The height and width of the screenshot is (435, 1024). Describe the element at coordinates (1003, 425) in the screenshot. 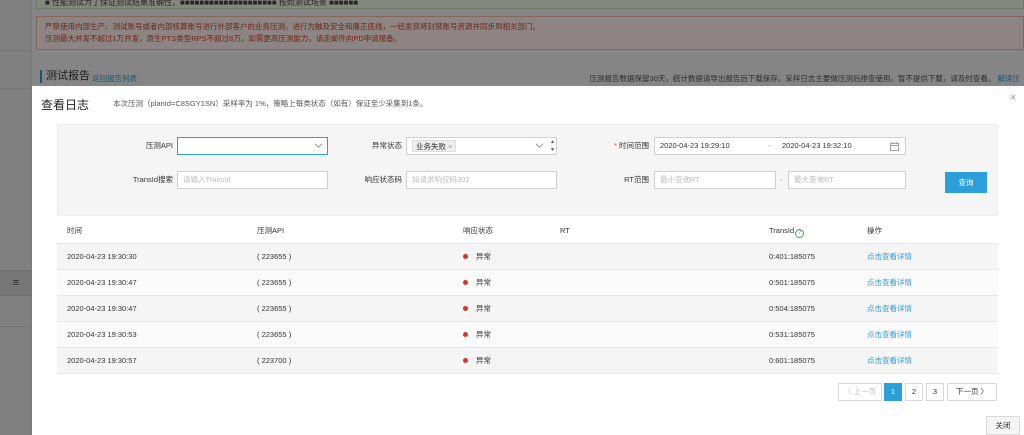

I see `close-button: 关闭` at that location.